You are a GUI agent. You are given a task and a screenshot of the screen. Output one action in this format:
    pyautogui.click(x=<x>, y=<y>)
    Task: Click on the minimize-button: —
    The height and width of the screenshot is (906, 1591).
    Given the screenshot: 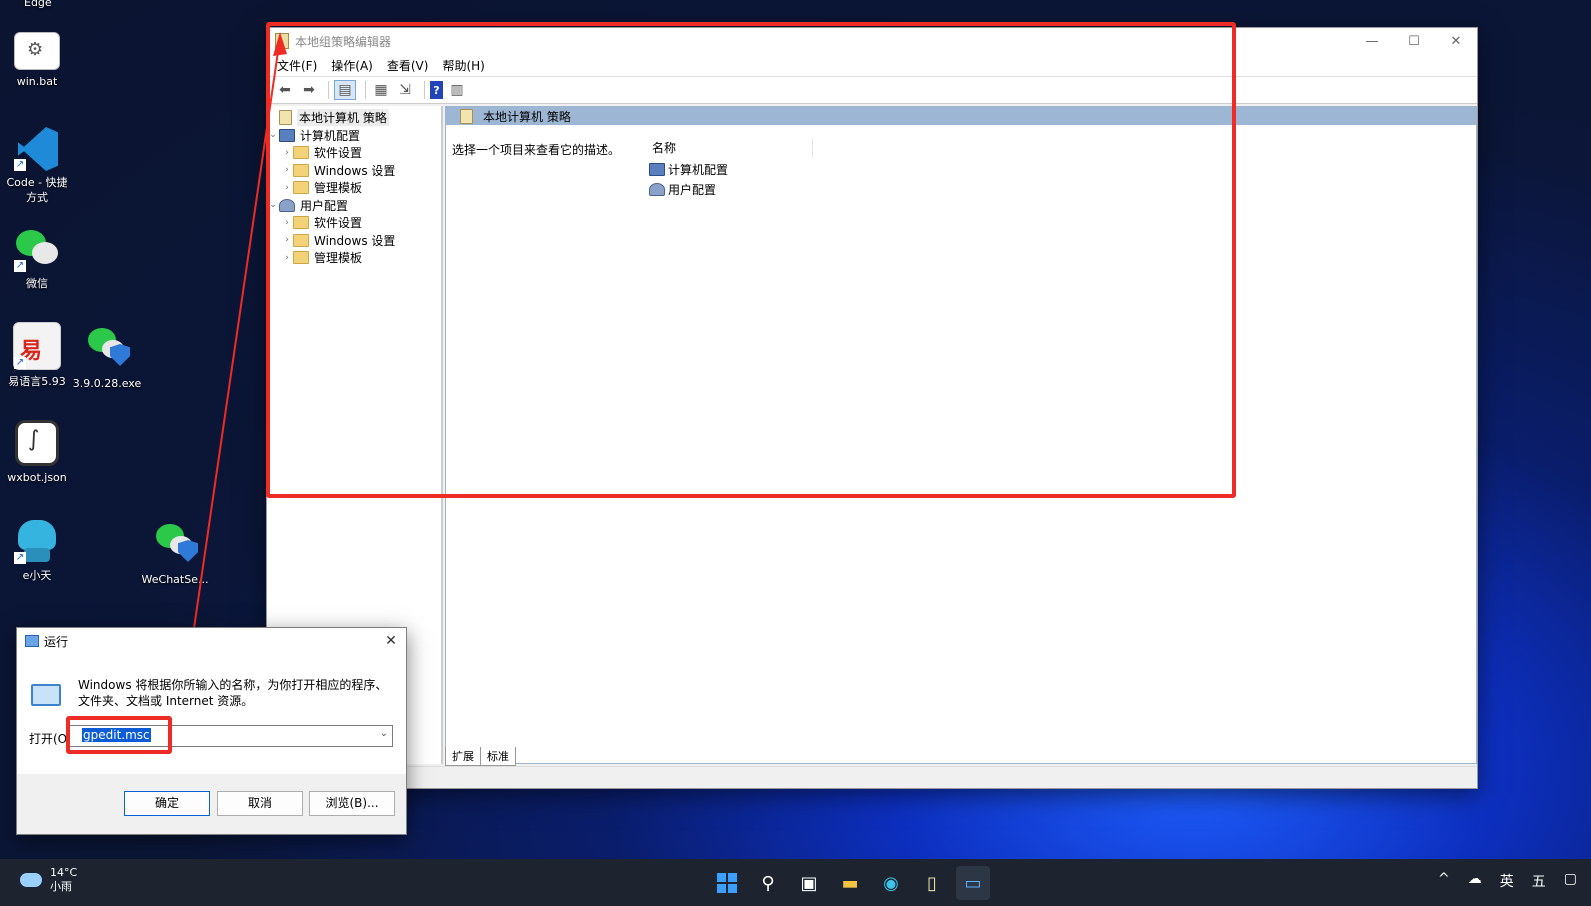 What is the action you would take?
    pyautogui.click(x=1372, y=41)
    